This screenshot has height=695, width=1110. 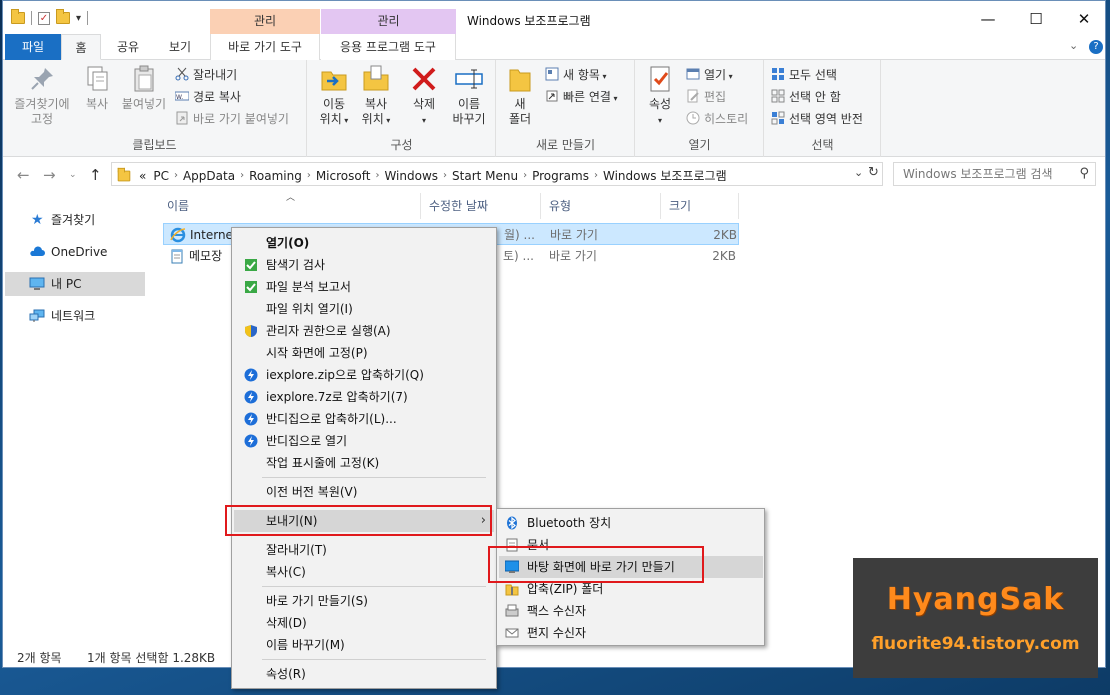 What do you see at coordinates (73, 175) in the screenshot?
I see `recent-locations-icon: ⌄` at bounding box center [73, 175].